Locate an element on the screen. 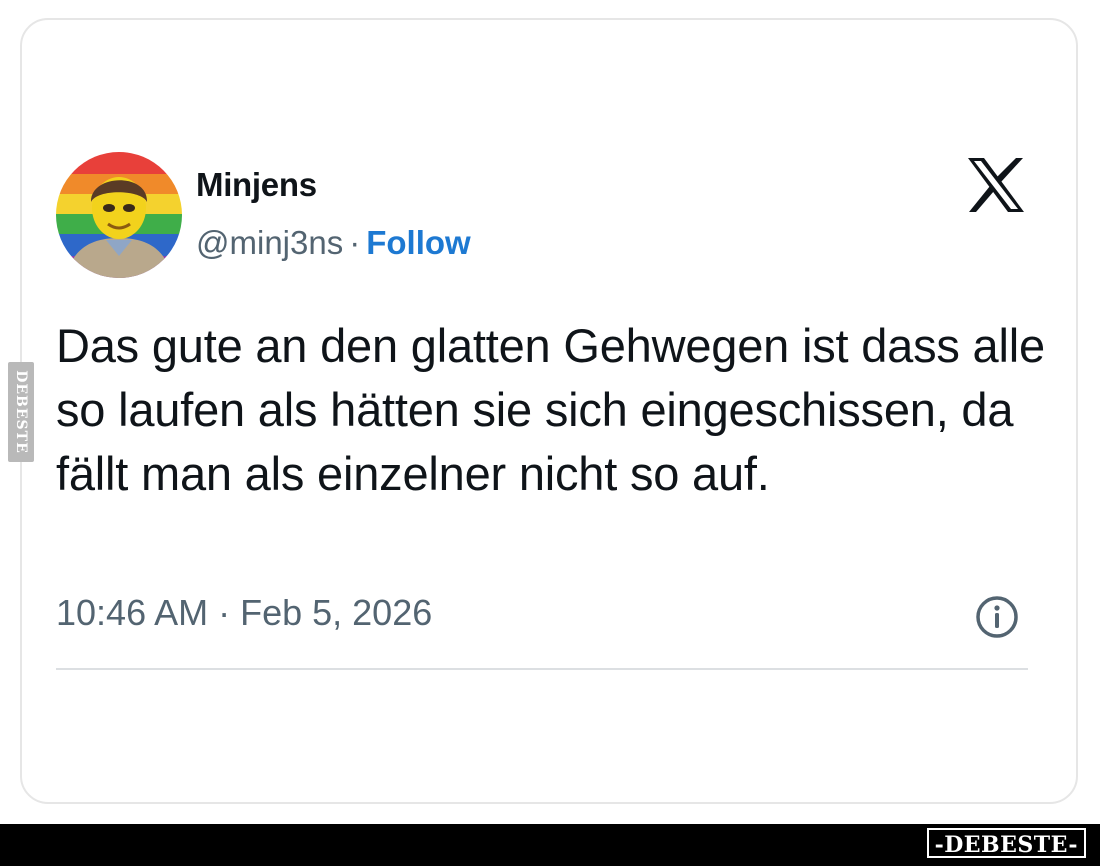  avatar is located at coordinates (119, 215).